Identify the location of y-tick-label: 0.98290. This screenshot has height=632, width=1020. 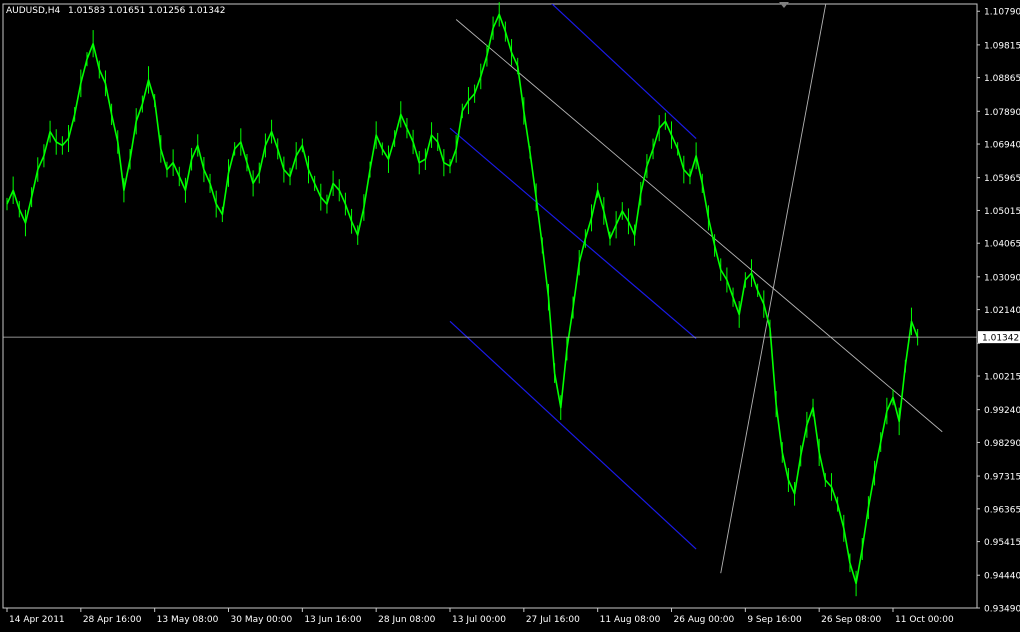
(1002, 444).